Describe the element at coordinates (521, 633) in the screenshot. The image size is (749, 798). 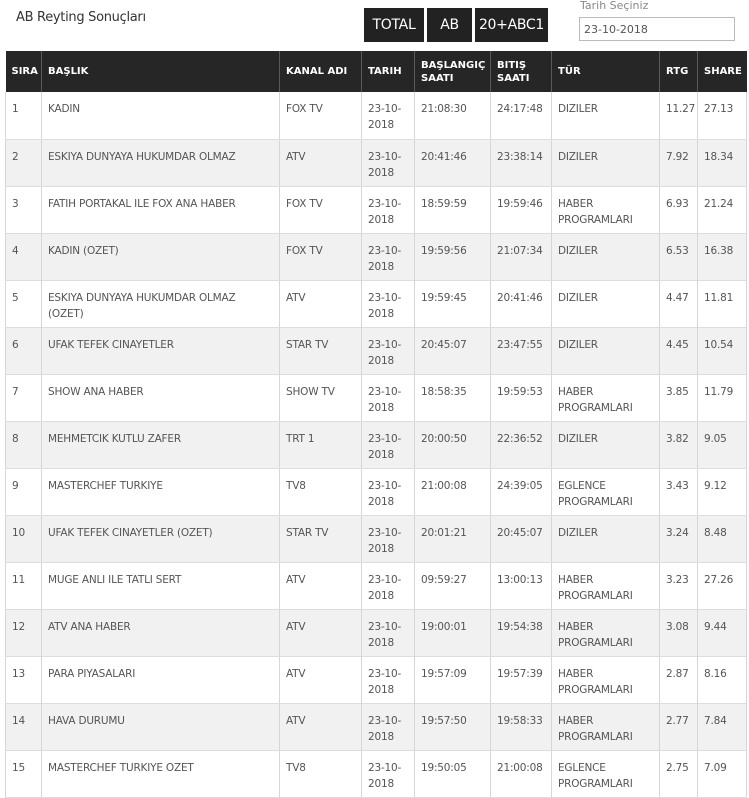
I see `cell-bitis-saati: 19:54:38` at that location.